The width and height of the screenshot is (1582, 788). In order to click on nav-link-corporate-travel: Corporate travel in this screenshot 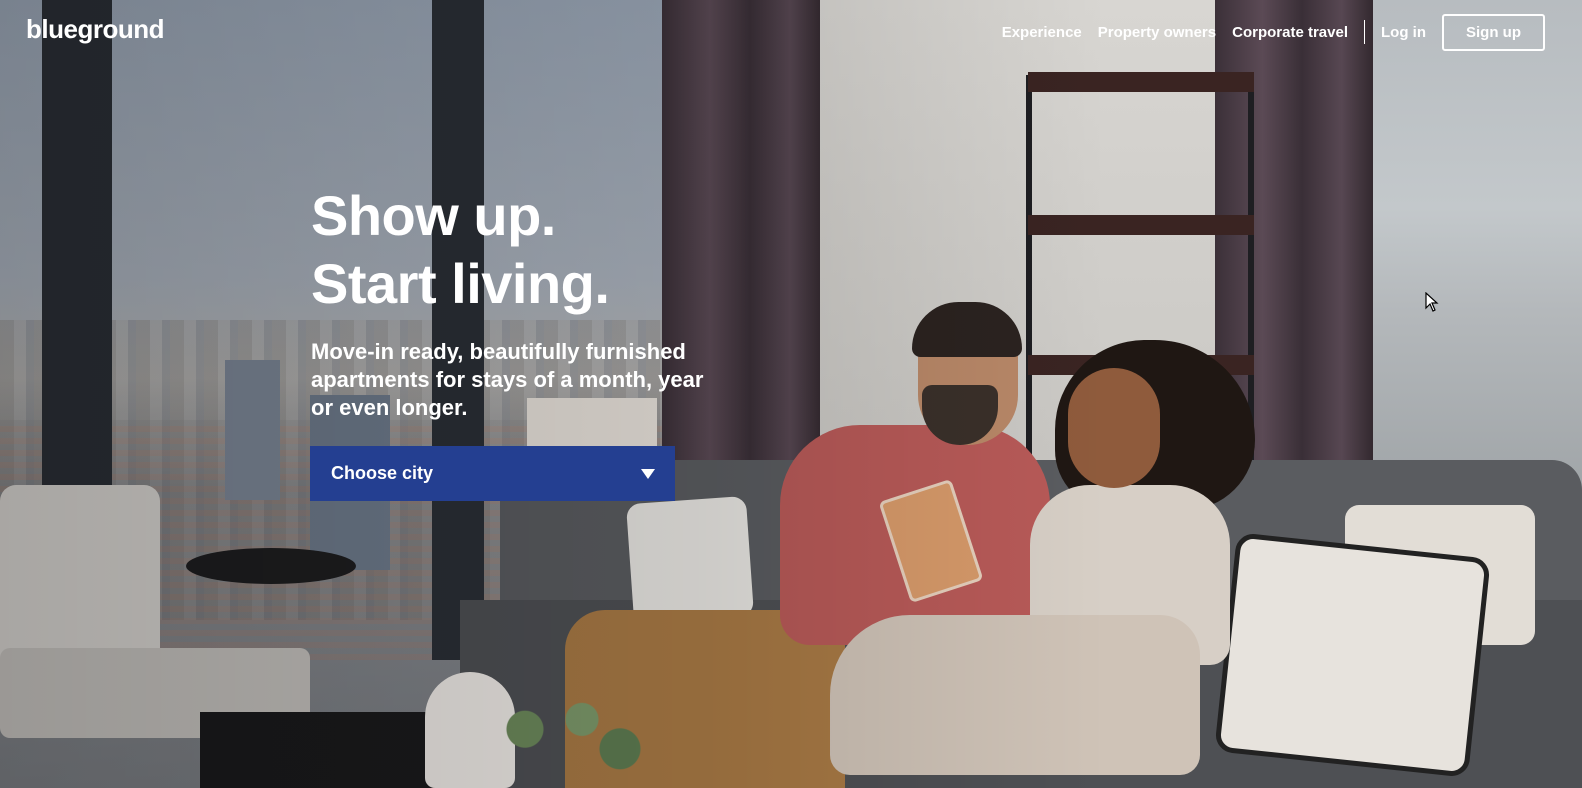, I will do `click(1290, 32)`.